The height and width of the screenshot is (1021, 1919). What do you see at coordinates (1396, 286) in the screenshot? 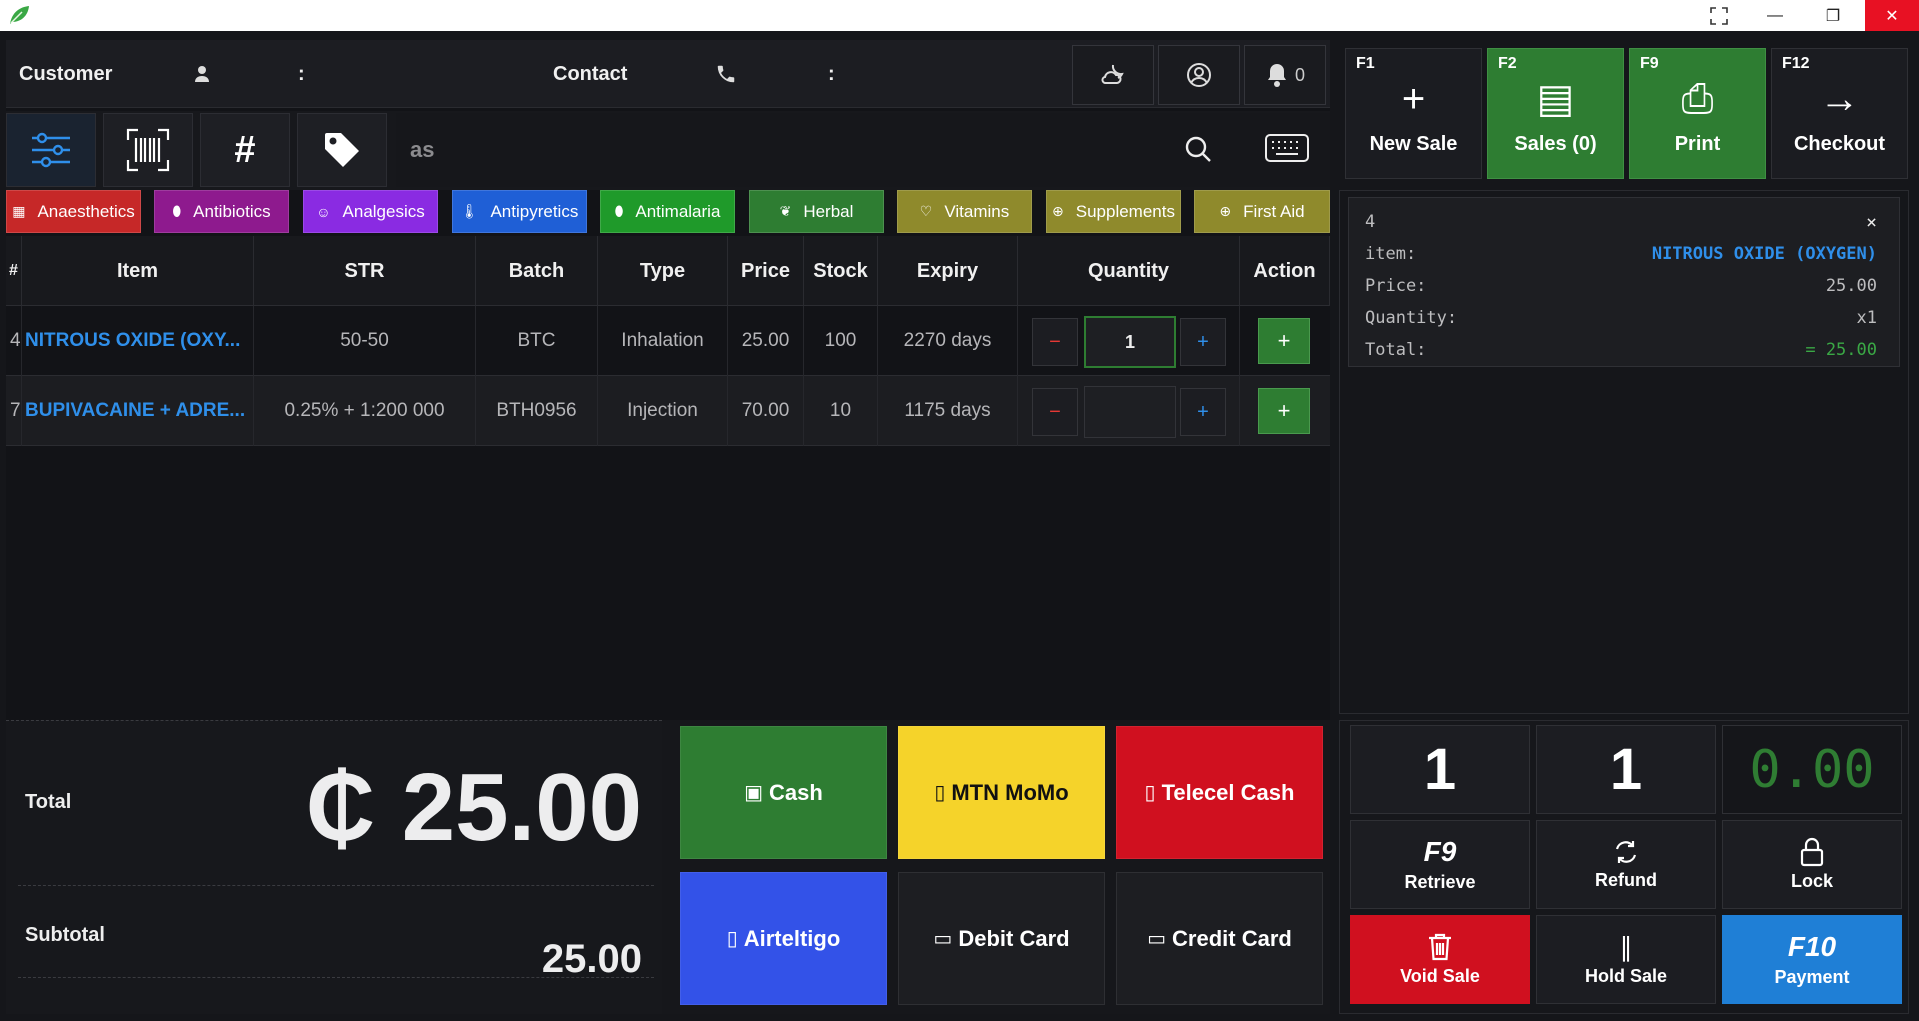
I see `cart-price-label: Price:` at bounding box center [1396, 286].